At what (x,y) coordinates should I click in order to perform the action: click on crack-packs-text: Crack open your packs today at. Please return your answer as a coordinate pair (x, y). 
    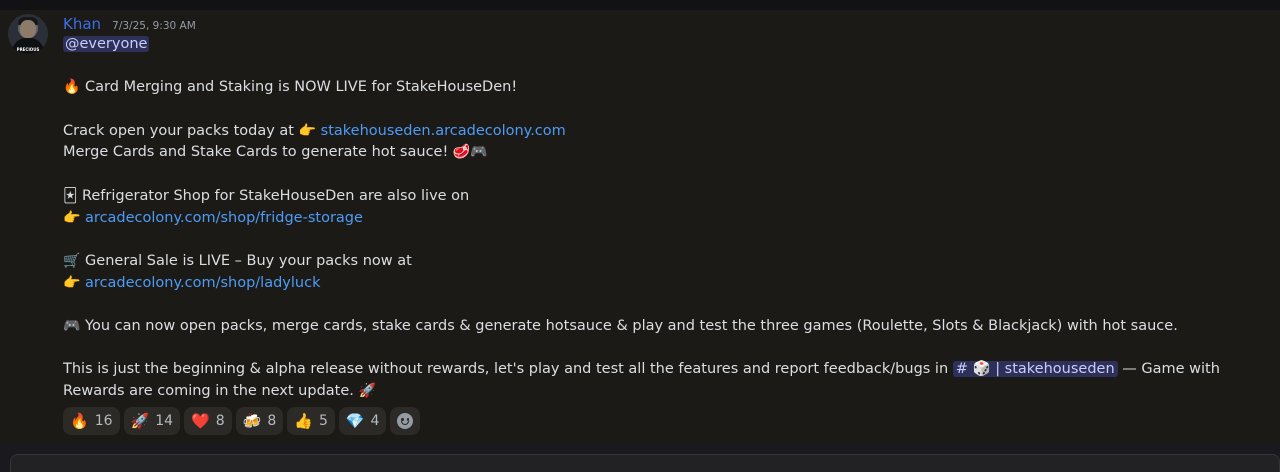
    Looking at the image, I should click on (178, 130).